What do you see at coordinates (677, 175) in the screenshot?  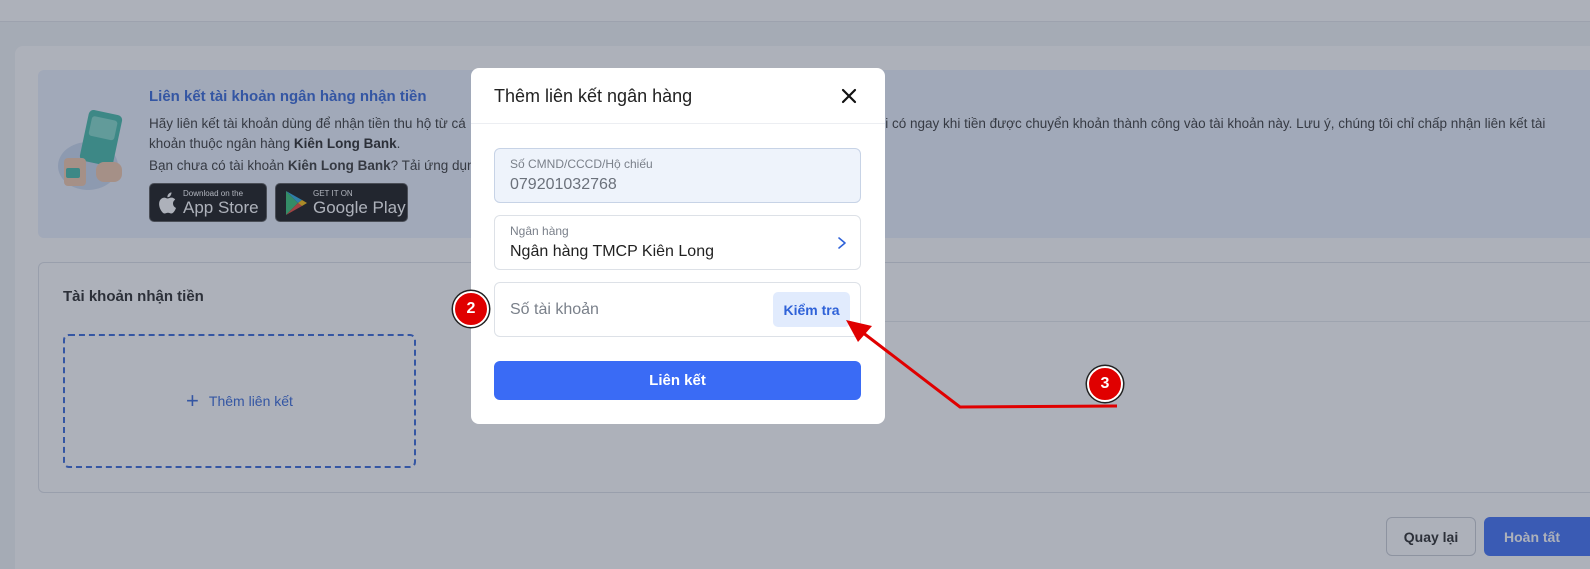 I see `id-number-field: Số CMND/CCCD/Hộ chiếu 079201032768` at bounding box center [677, 175].